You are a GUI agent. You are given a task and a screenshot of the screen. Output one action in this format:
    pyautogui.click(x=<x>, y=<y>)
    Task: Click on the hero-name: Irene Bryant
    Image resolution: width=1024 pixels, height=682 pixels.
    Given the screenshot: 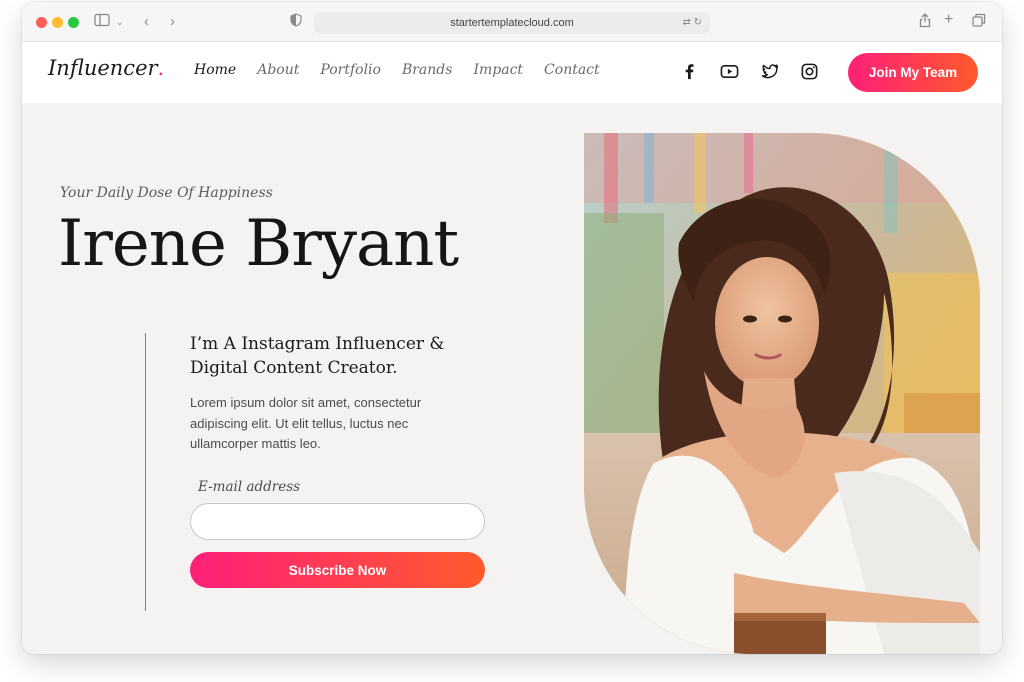 What is the action you would take?
    pyautogui.click(x=258, y=244)
    